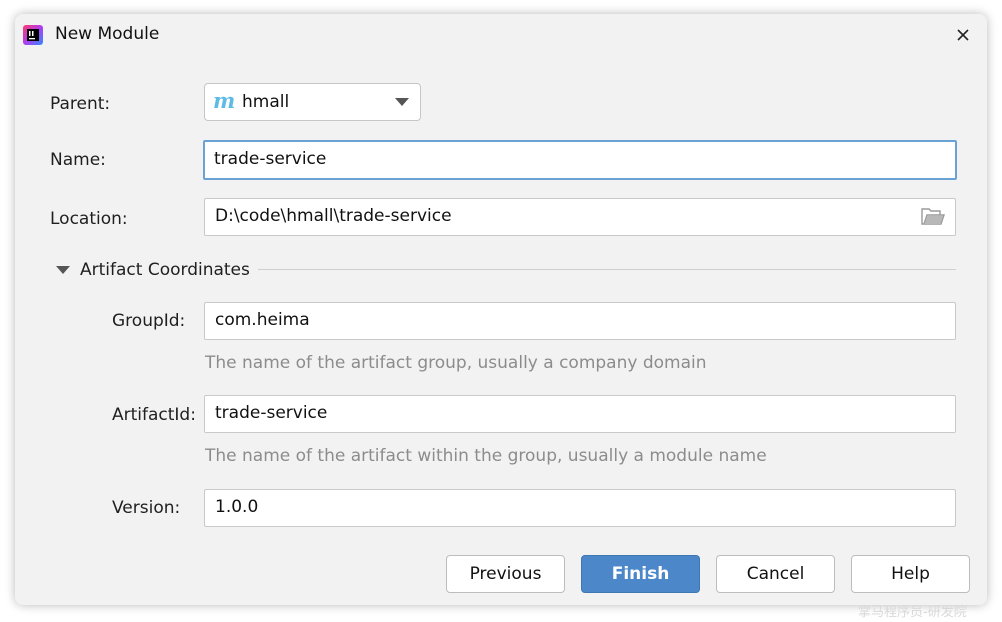  Describe the element at coordinates (933, 217) in the screenshot. I see `folder-open-icon` at that location.